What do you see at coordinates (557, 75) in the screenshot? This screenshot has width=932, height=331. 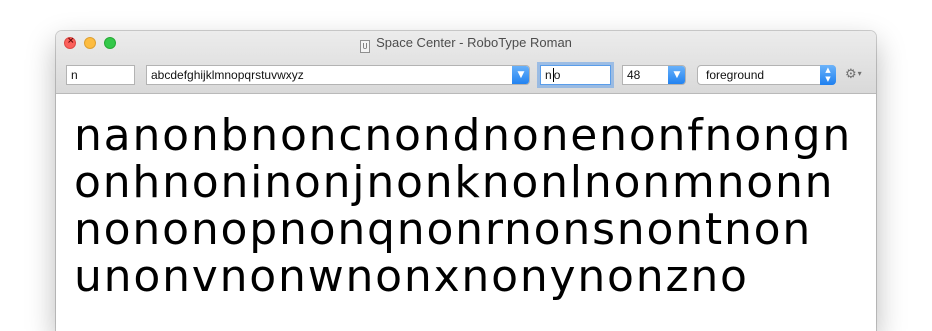 I see `suffix-value-after-caret: o` at bounding box center [557, 75].